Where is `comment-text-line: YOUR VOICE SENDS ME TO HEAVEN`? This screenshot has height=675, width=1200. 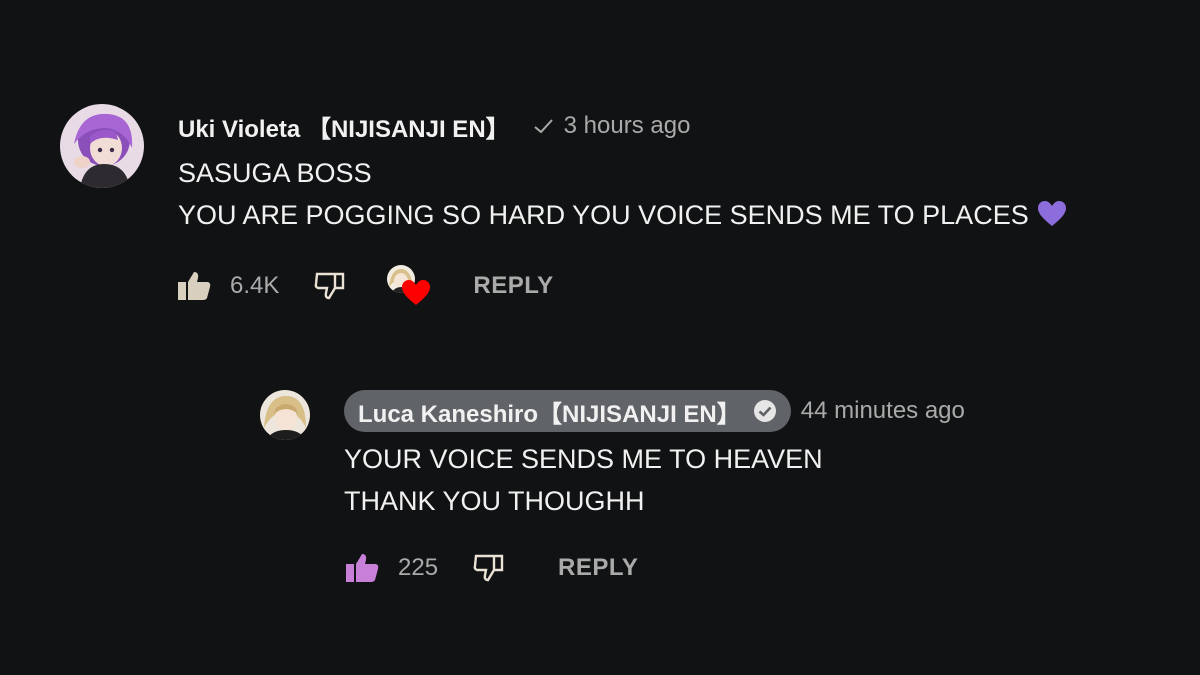 comment-text-line: YOUR VOICE SENDS ME TO HEAVEN is located at coordinates (583, 459).